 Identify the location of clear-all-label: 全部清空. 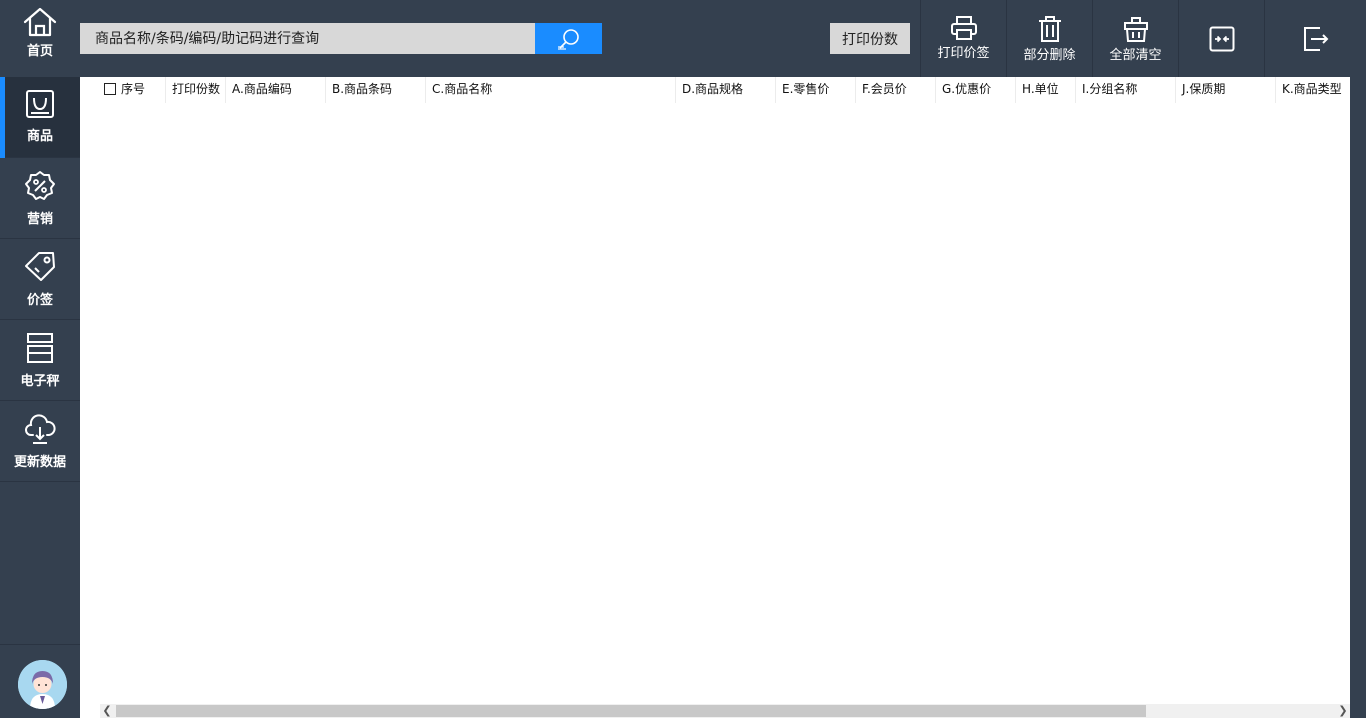
(1135, 55).